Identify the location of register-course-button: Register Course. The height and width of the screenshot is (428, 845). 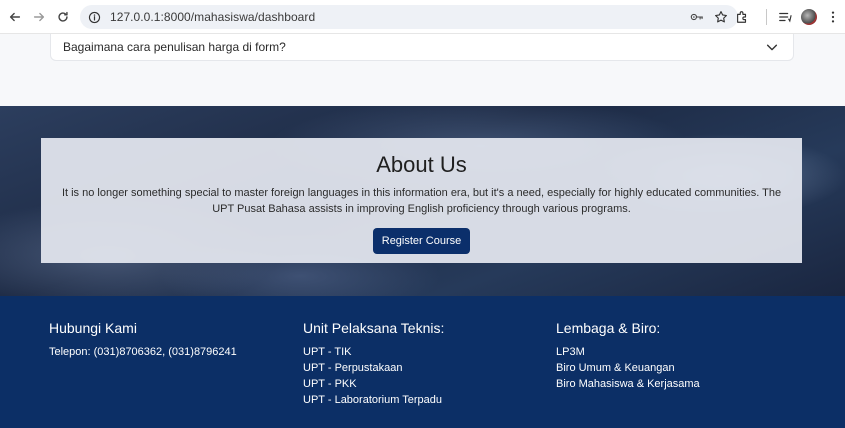
(421, 241).